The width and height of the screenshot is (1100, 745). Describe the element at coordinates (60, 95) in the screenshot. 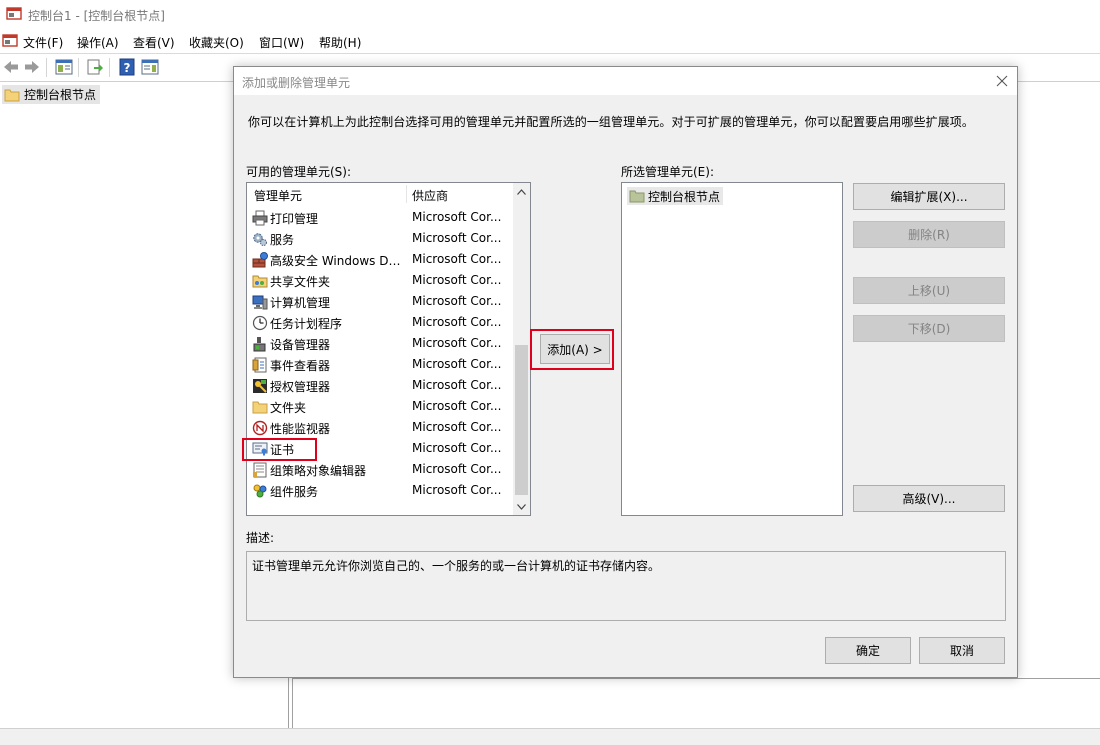

I see `tree-root-label: 控制台根节点` at that location.